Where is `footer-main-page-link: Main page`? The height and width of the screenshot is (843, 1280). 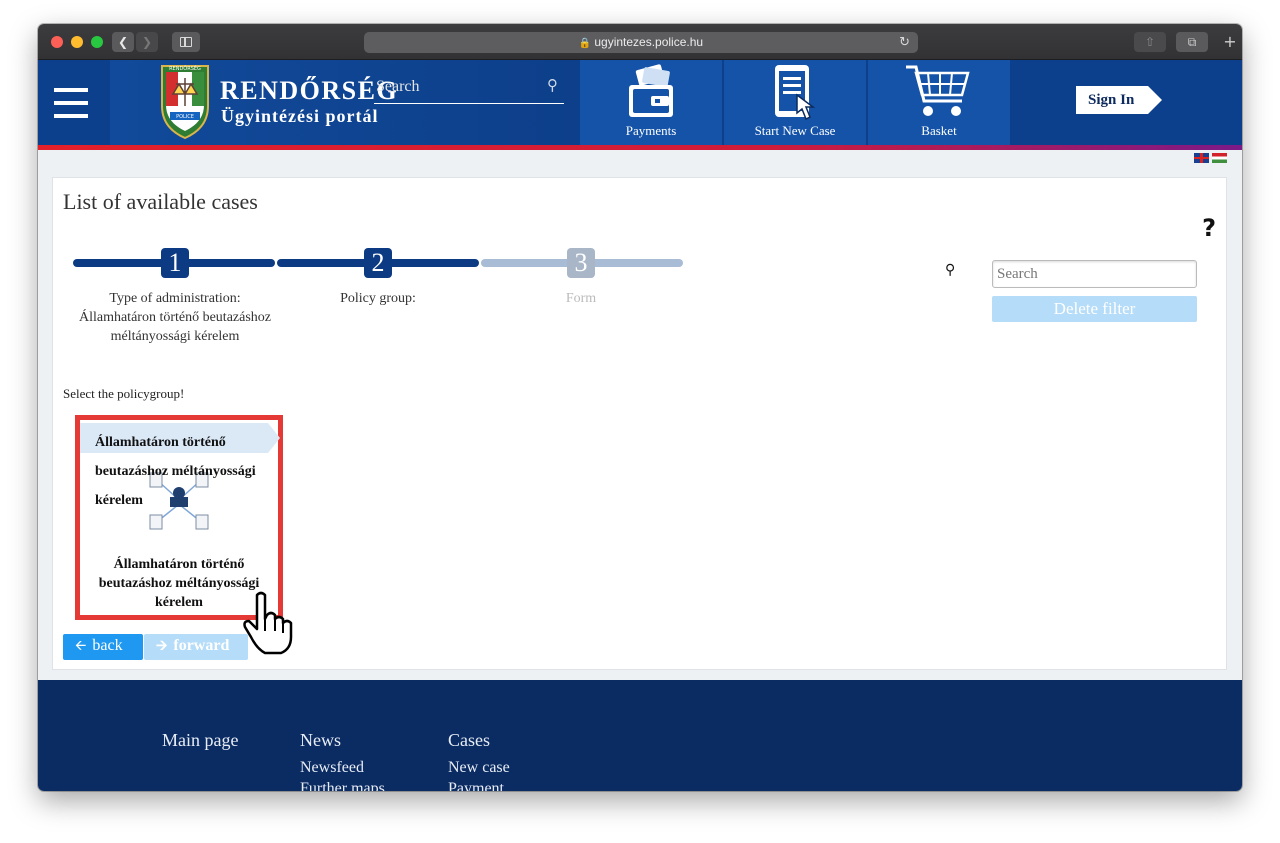
footer-main-page-link: Main page is located at coordinates (200, 740).